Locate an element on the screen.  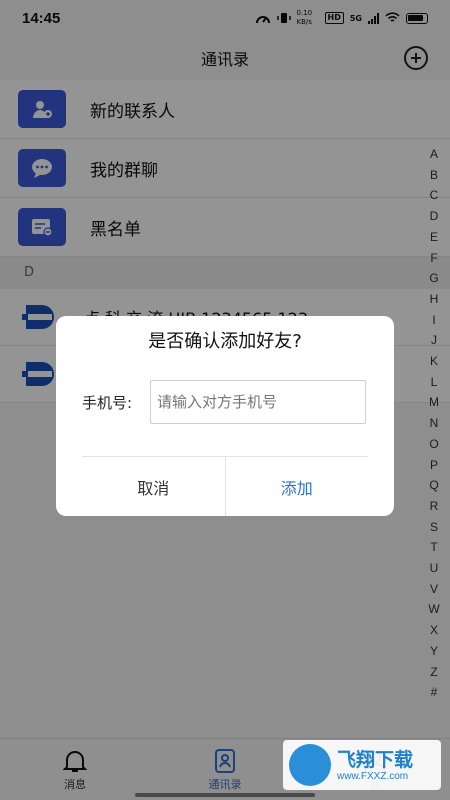
phone-input is located at coordinates (258, 402).